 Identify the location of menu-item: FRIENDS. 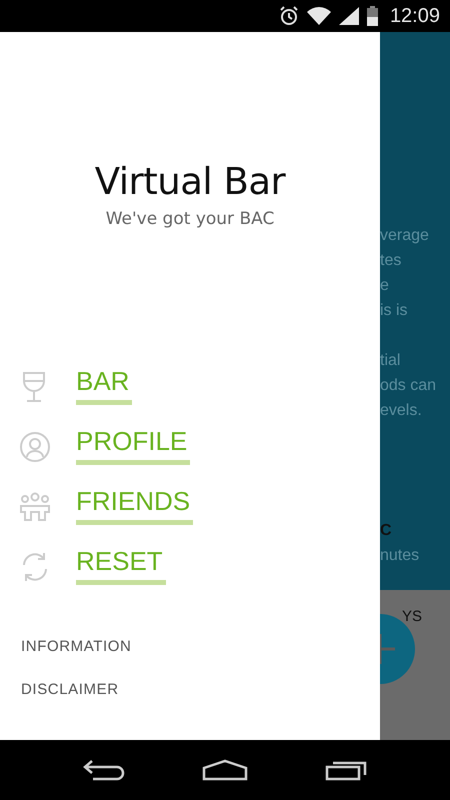
(135, 505).